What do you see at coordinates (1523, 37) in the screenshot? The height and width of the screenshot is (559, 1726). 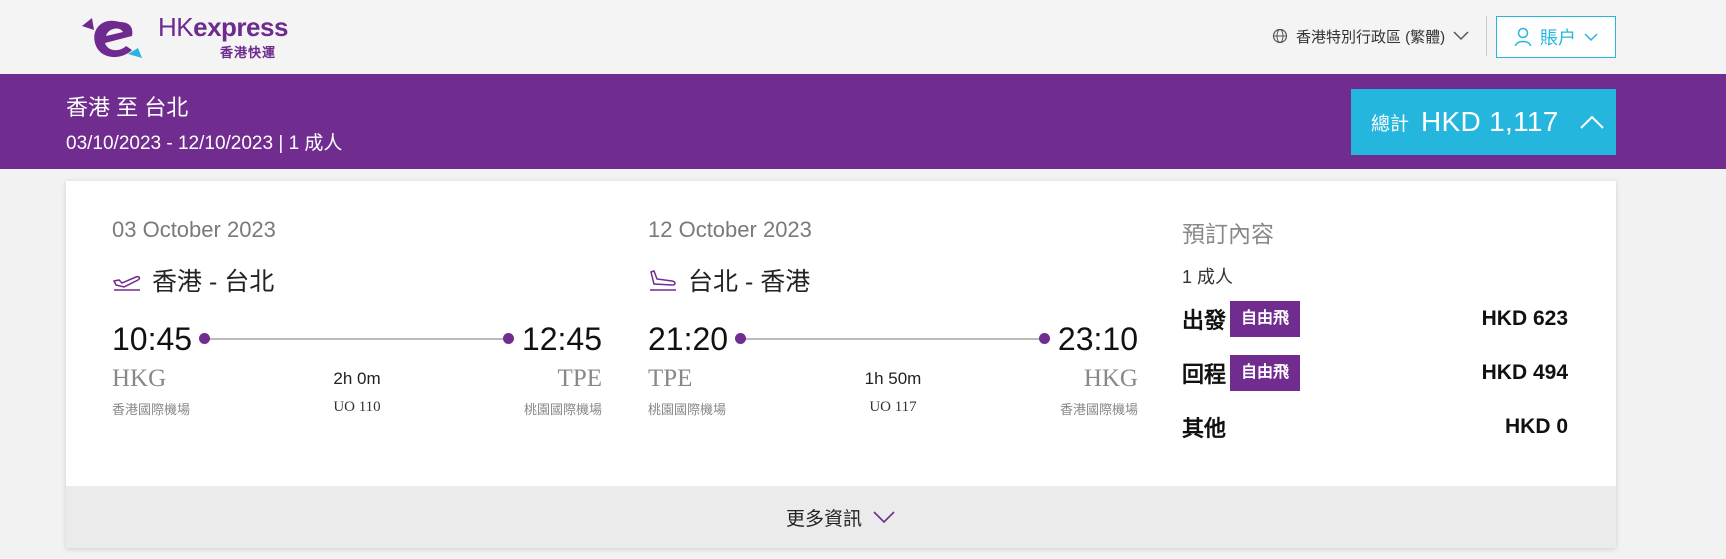 I see `user-icon` at bounding box center [1523, 37].